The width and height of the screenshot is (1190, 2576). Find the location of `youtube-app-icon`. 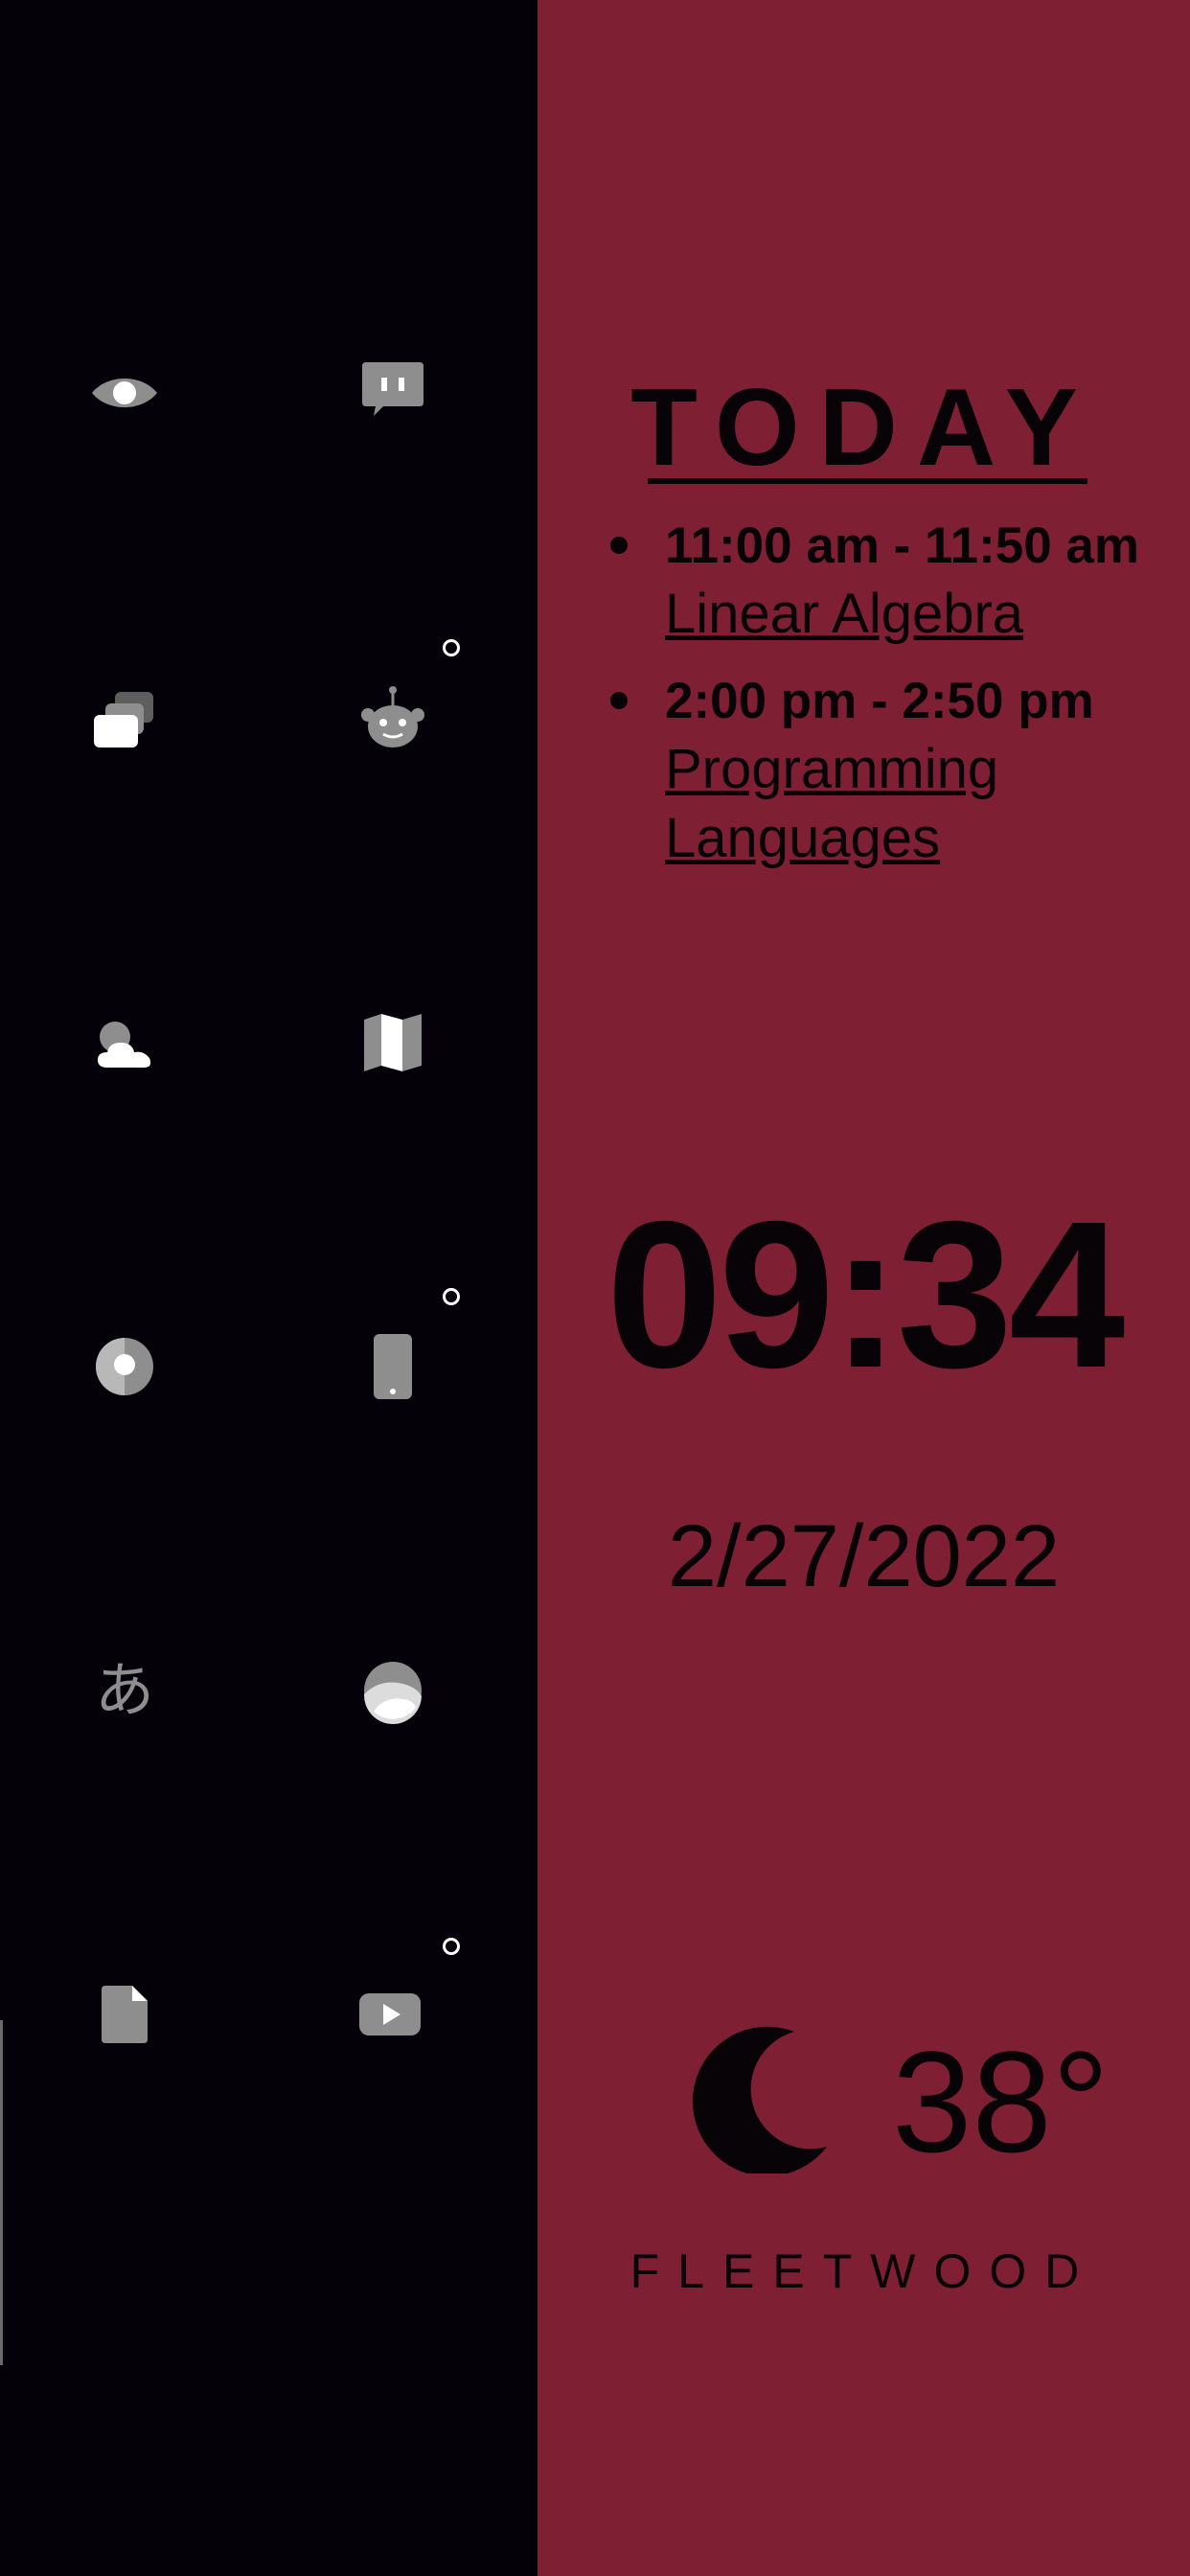

youtube-app-icon is located at coordinates (390, 2014).